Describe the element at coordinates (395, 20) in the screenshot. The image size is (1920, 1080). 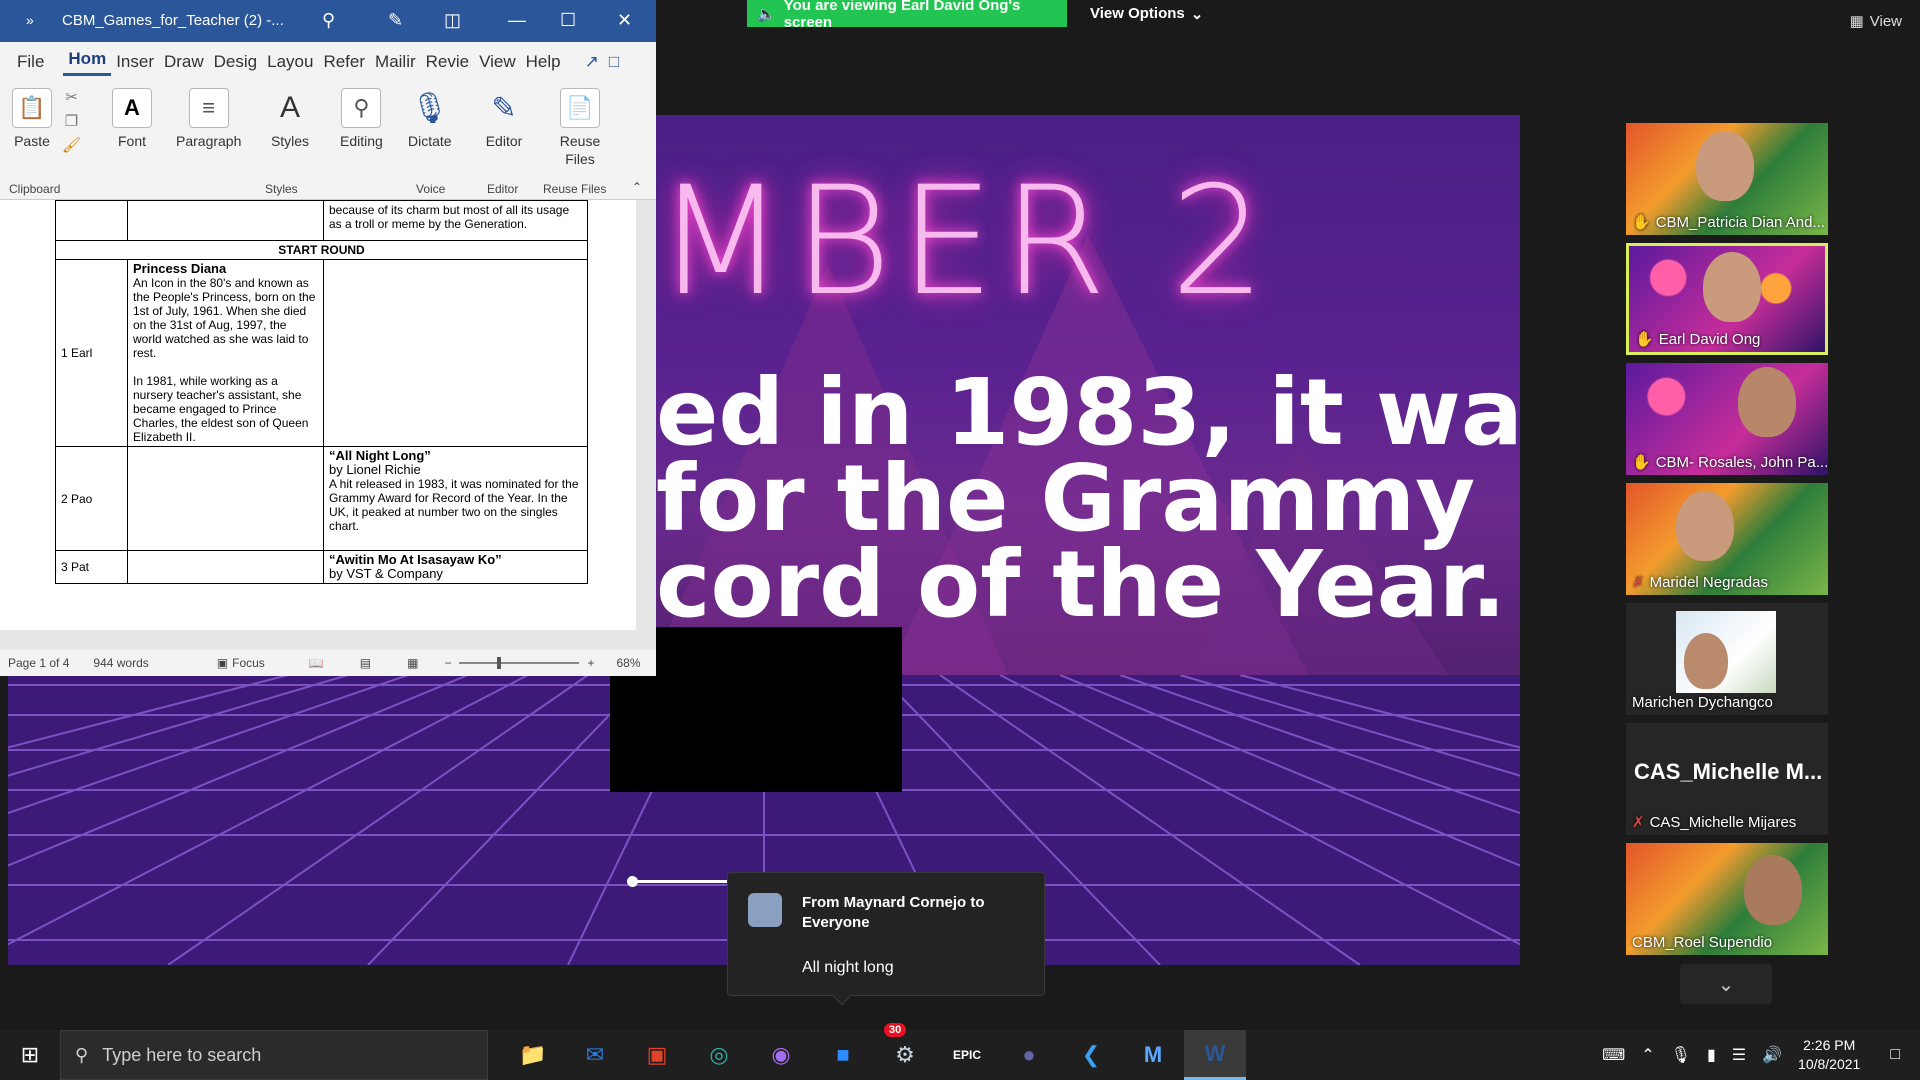
I see `pen-icon: ✎` at that location.